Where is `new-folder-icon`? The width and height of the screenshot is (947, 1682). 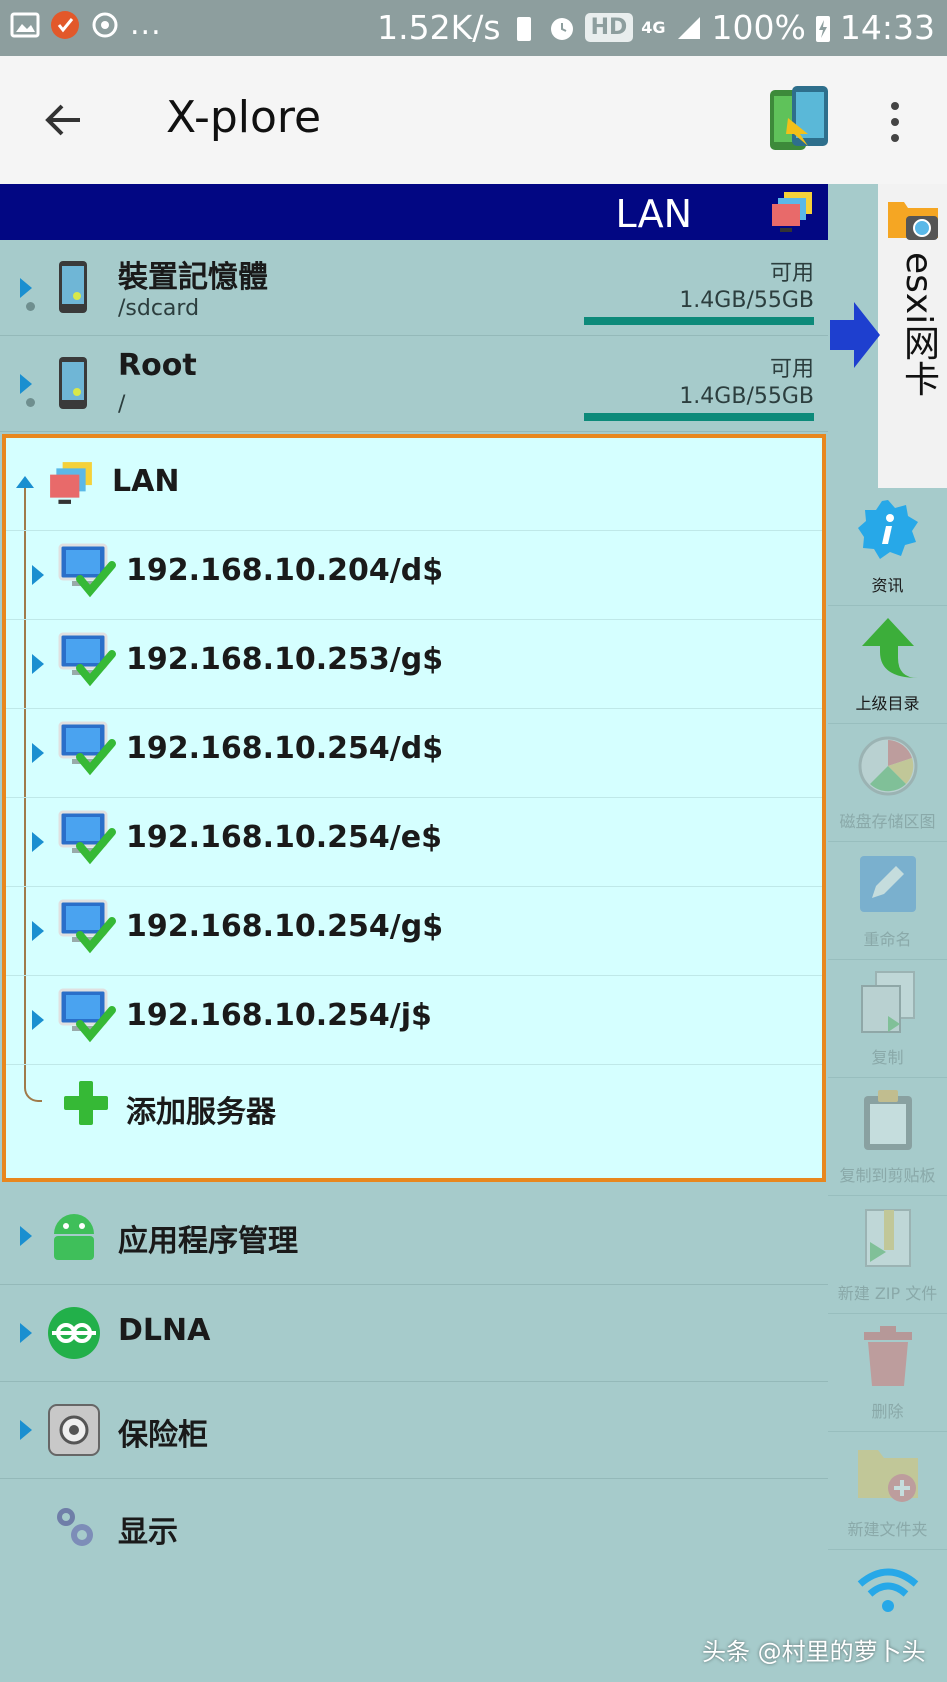
new-folder-icon is located at coordinates (888, 1476).